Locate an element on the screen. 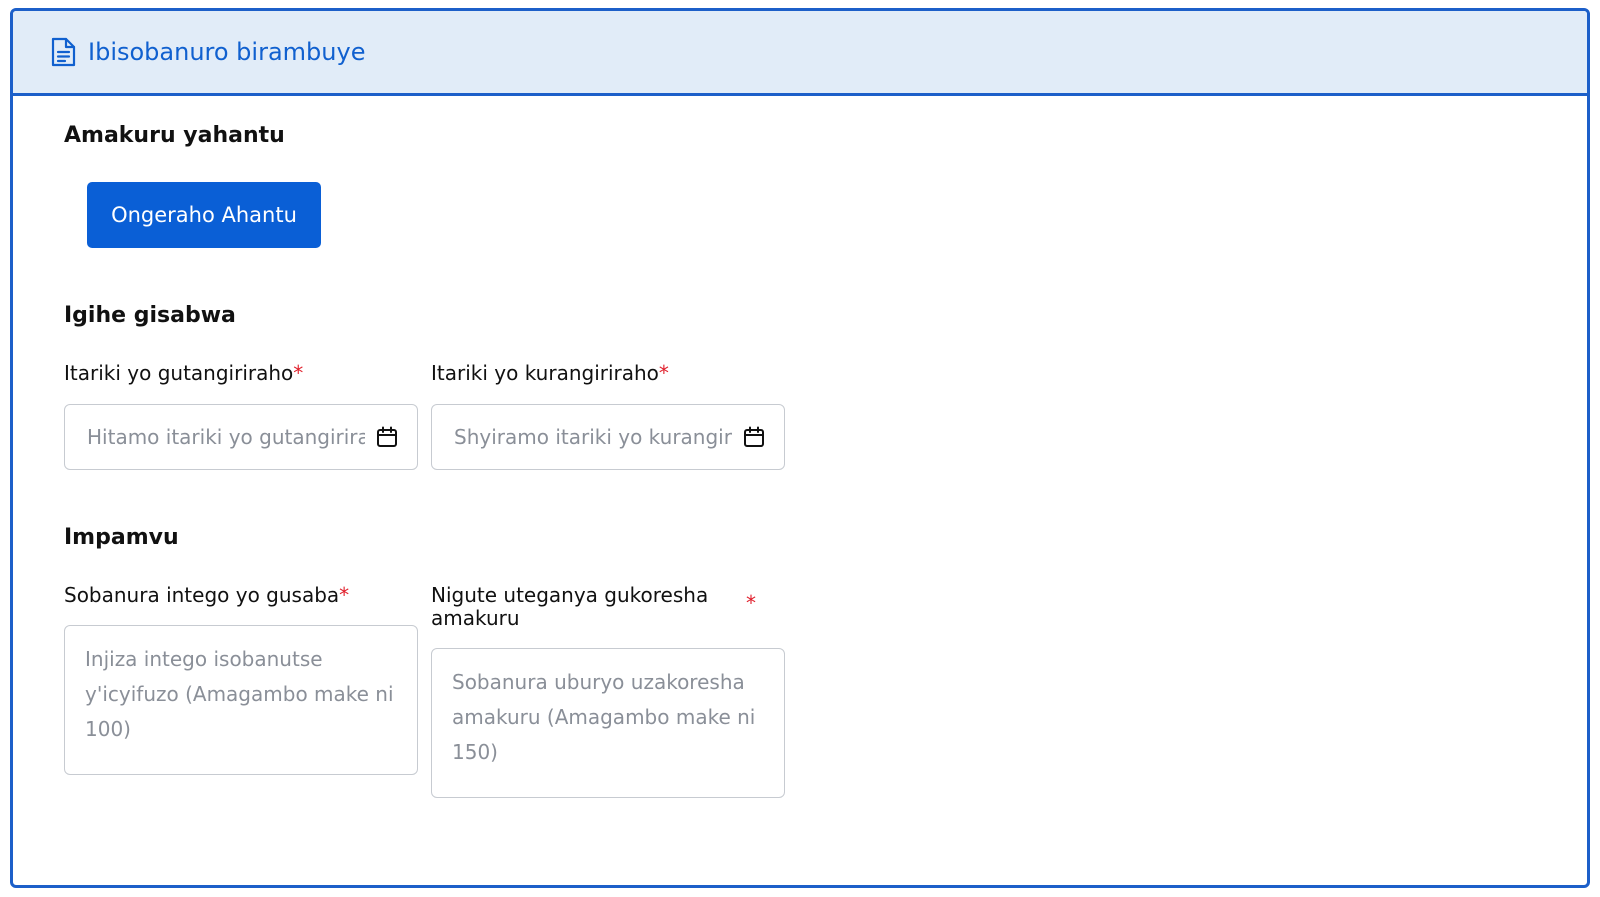 Image resolution: width=1600 pixels, height=897 pixels. start-date-label: Itariki yo gutangiriraho* is located at coordinates (183, 373).